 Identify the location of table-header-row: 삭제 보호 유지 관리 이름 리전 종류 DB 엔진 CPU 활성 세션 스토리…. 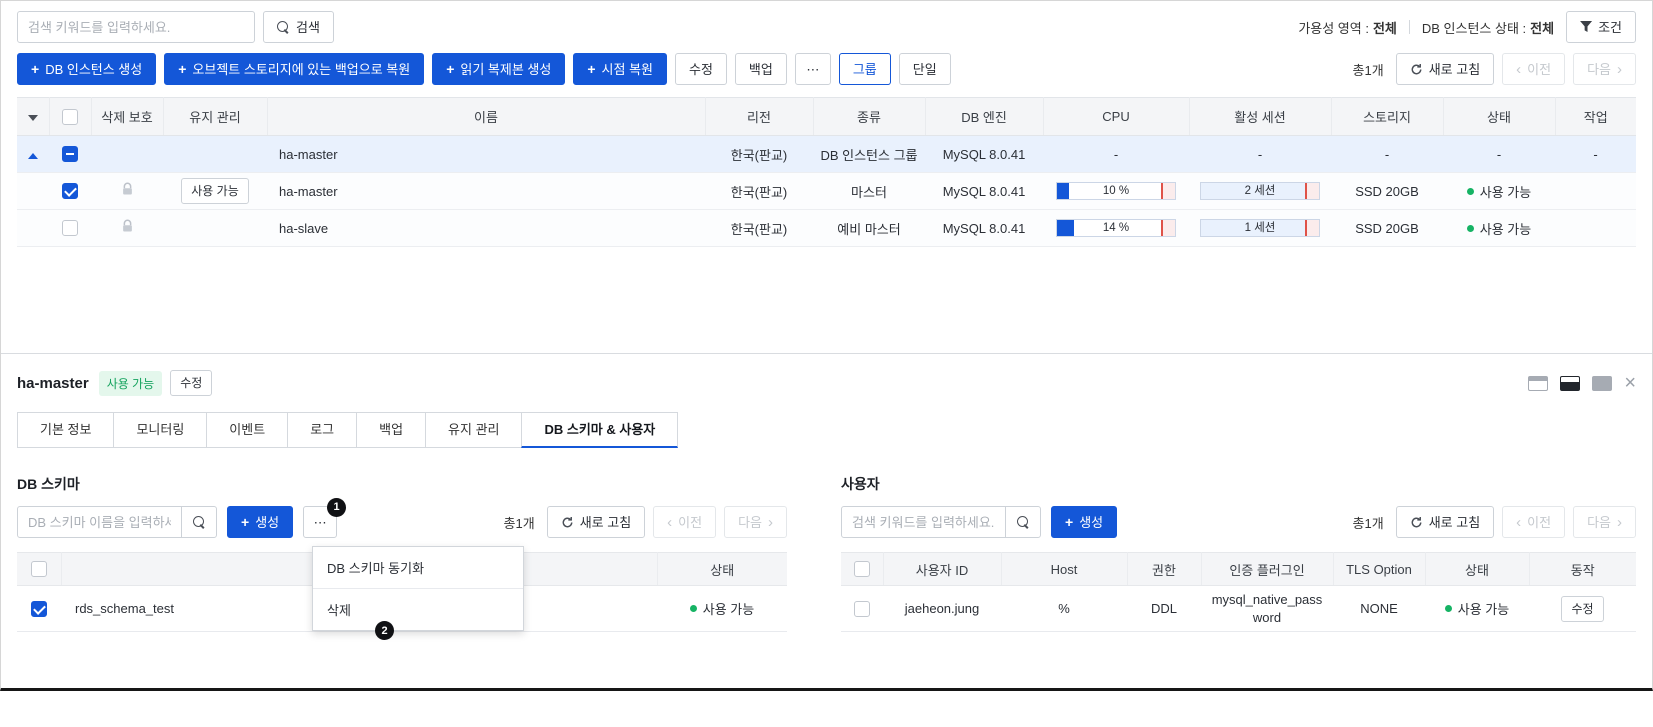
(826, 116).